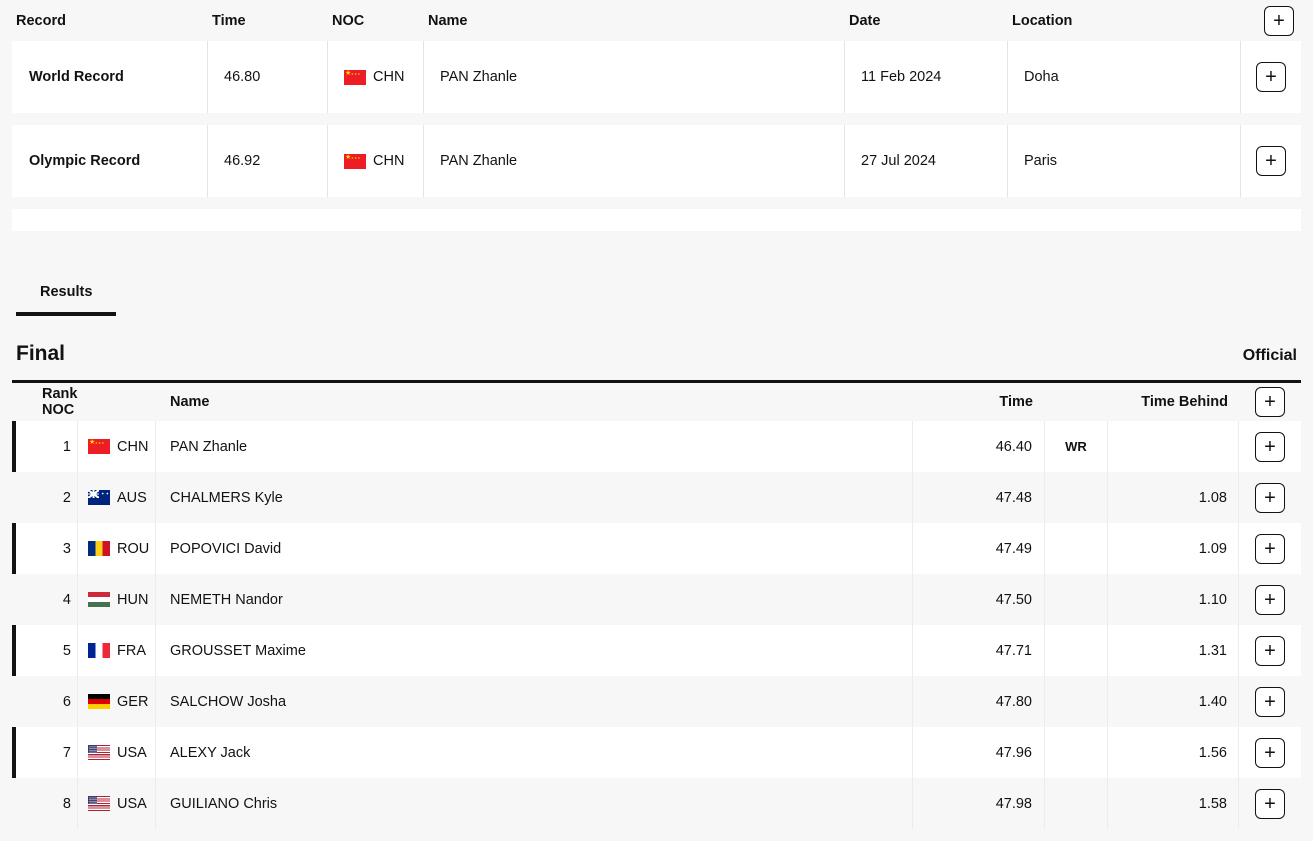  Describe the element at coordinates (979, 548) in the screenshot. I see `result-time: 47.49` at that location.